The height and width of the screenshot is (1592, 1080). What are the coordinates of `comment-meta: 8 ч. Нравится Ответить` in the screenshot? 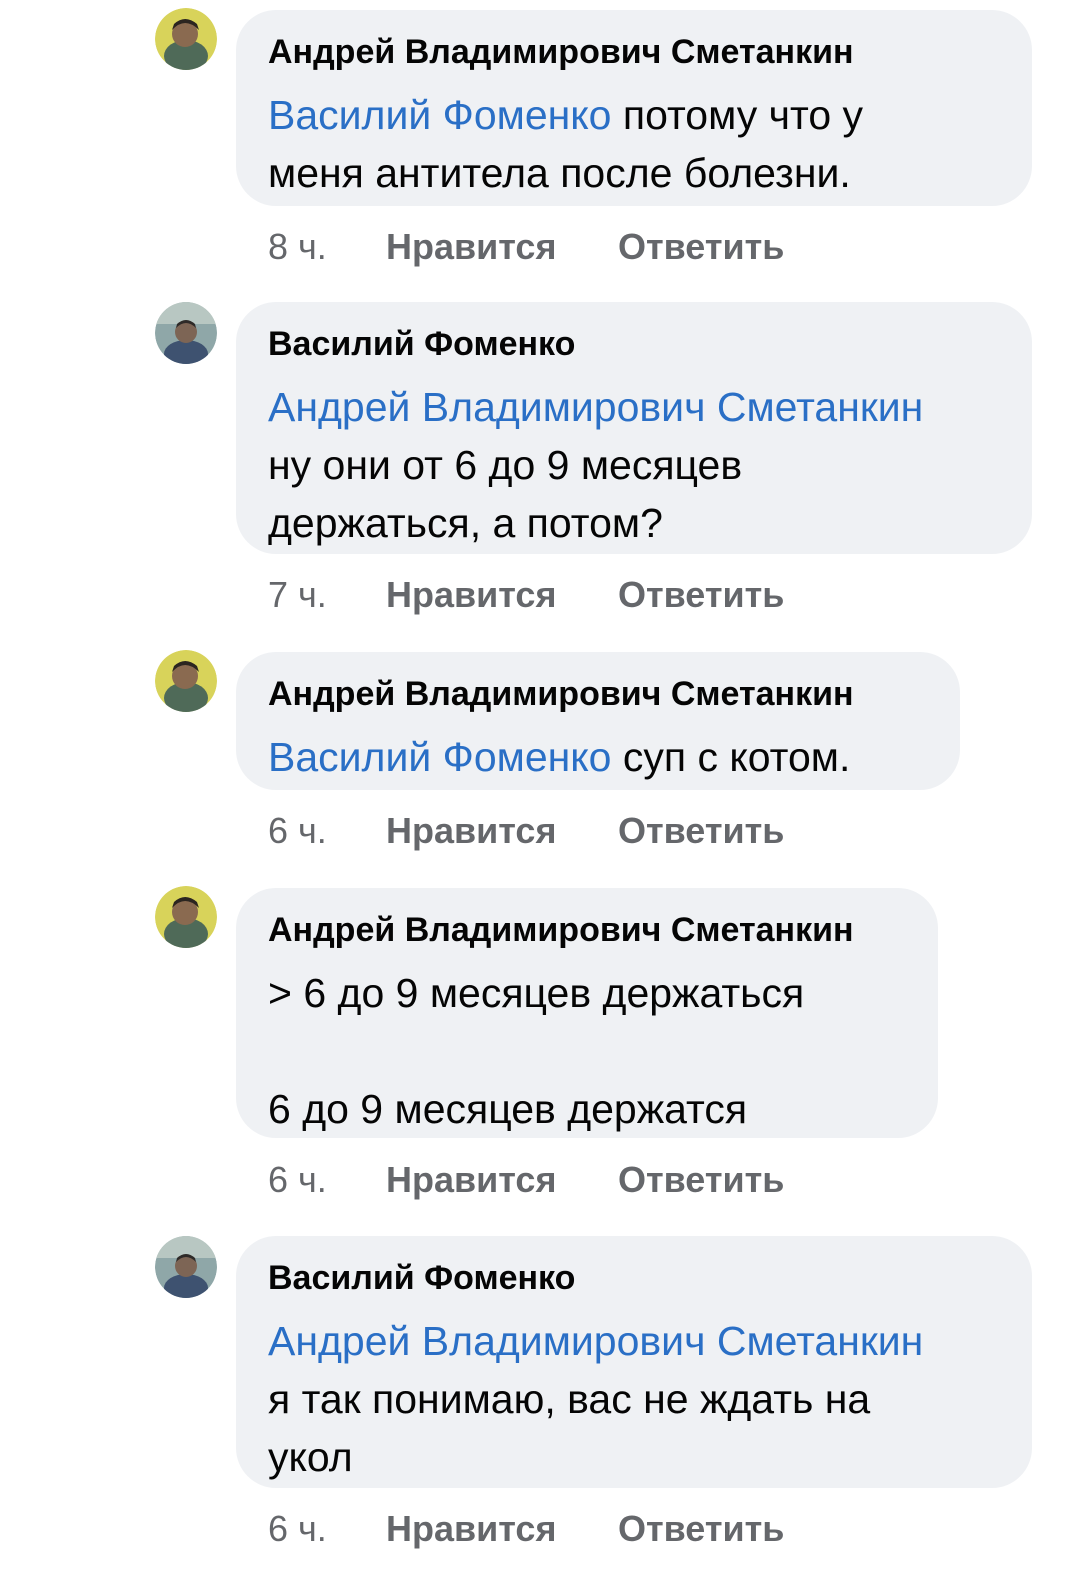 It's located at (526, 247).